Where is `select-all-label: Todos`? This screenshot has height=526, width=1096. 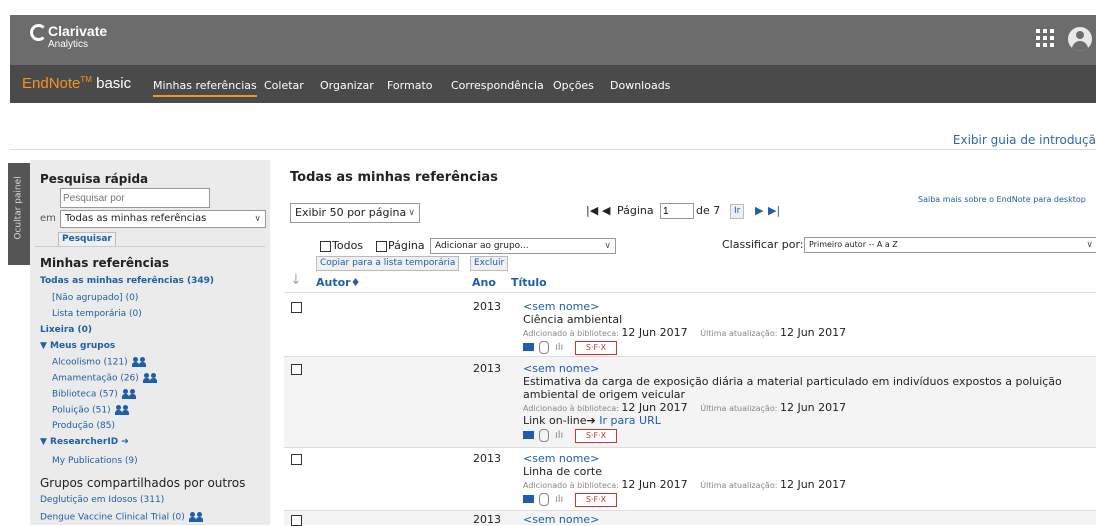
select-all-label: Todos is located at coordinates (348, 245).